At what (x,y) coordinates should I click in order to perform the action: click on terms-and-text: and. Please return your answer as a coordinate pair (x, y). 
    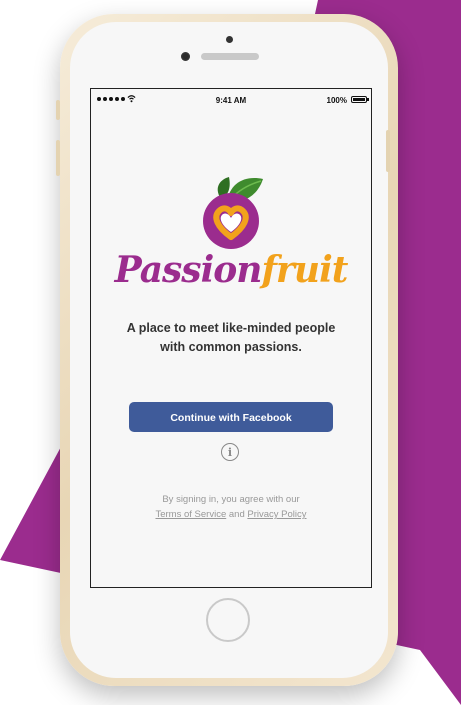
    Looking at the image, I should click on (236, 514).